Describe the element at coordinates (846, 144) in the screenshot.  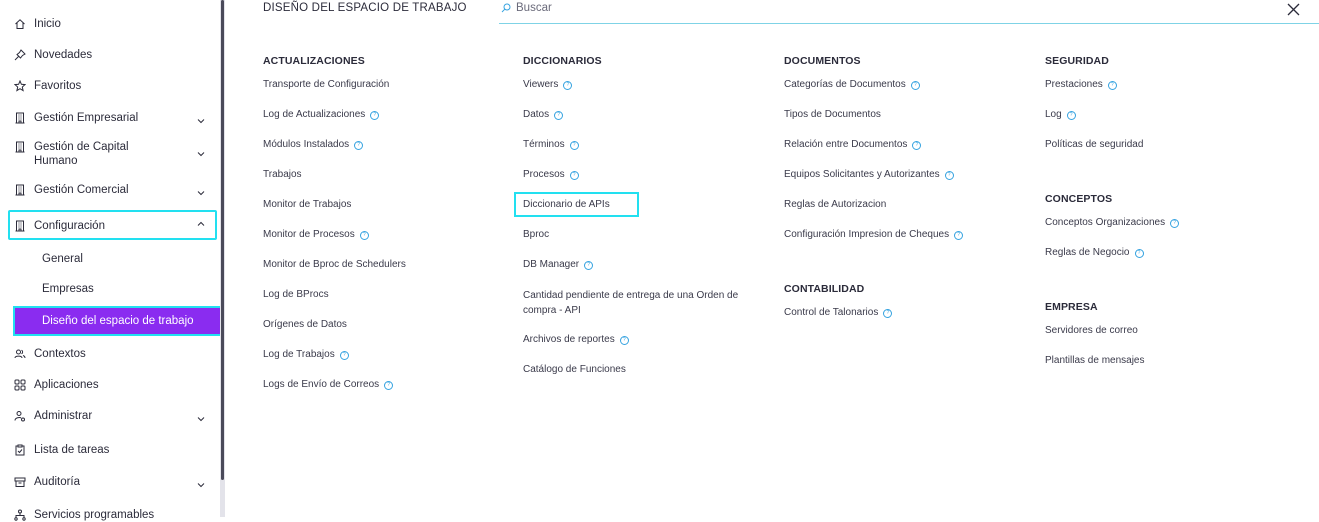
I see `menu-link-label: Relación entre Documentos` at that location.